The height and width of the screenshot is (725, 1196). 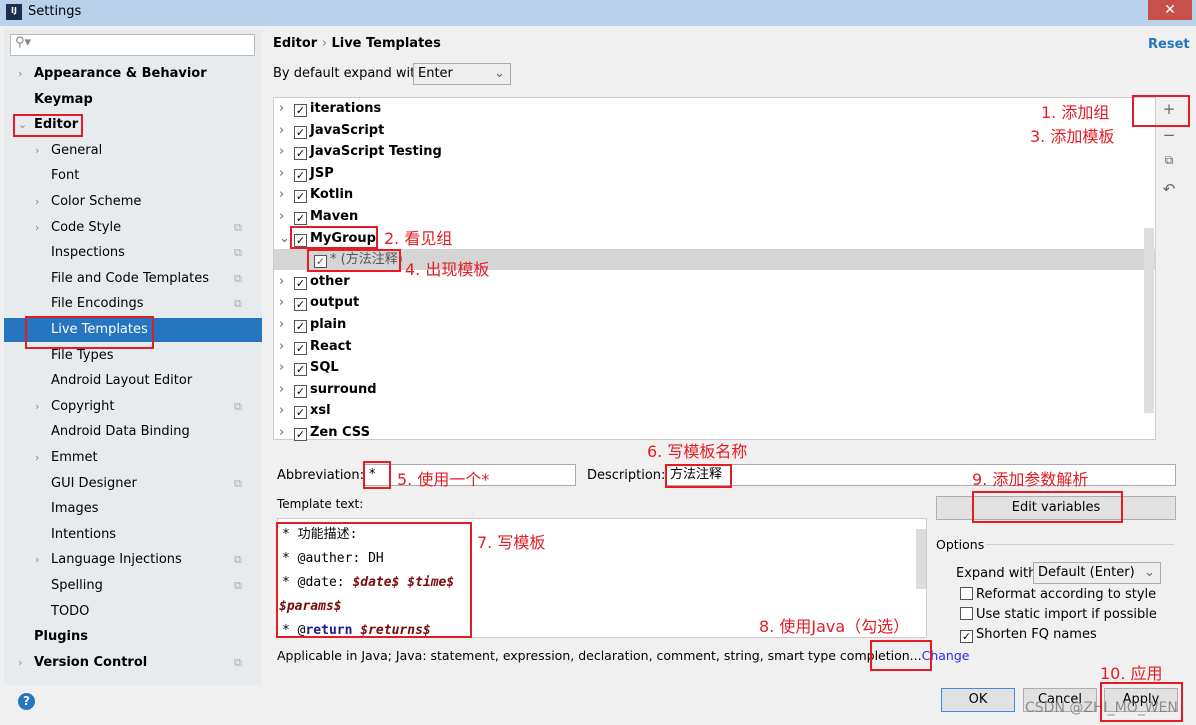 What do you see at coordinates (1058, 614) in the screenshot?
I see `static-import-checkbox: Use static import if possible` at bounding box center [1058, 614].